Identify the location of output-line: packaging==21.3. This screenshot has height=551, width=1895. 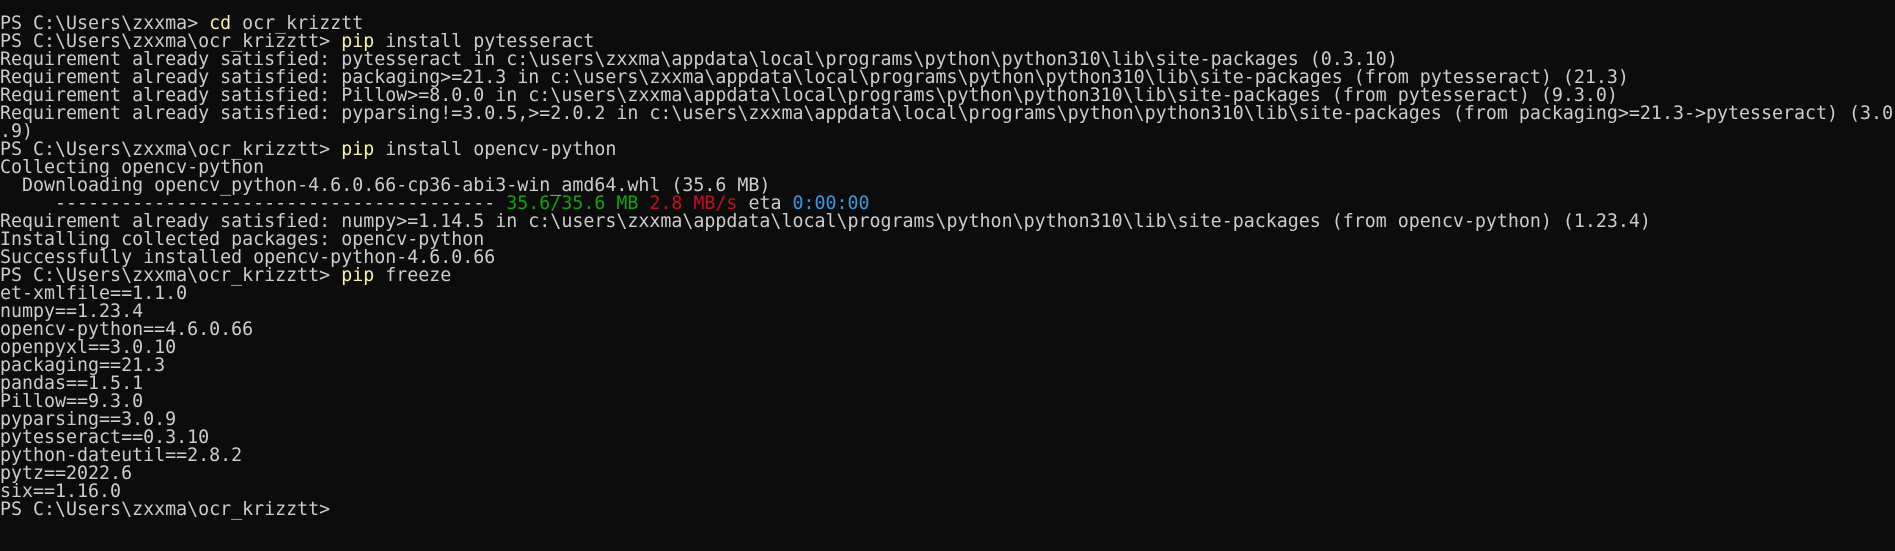
(947, 365).